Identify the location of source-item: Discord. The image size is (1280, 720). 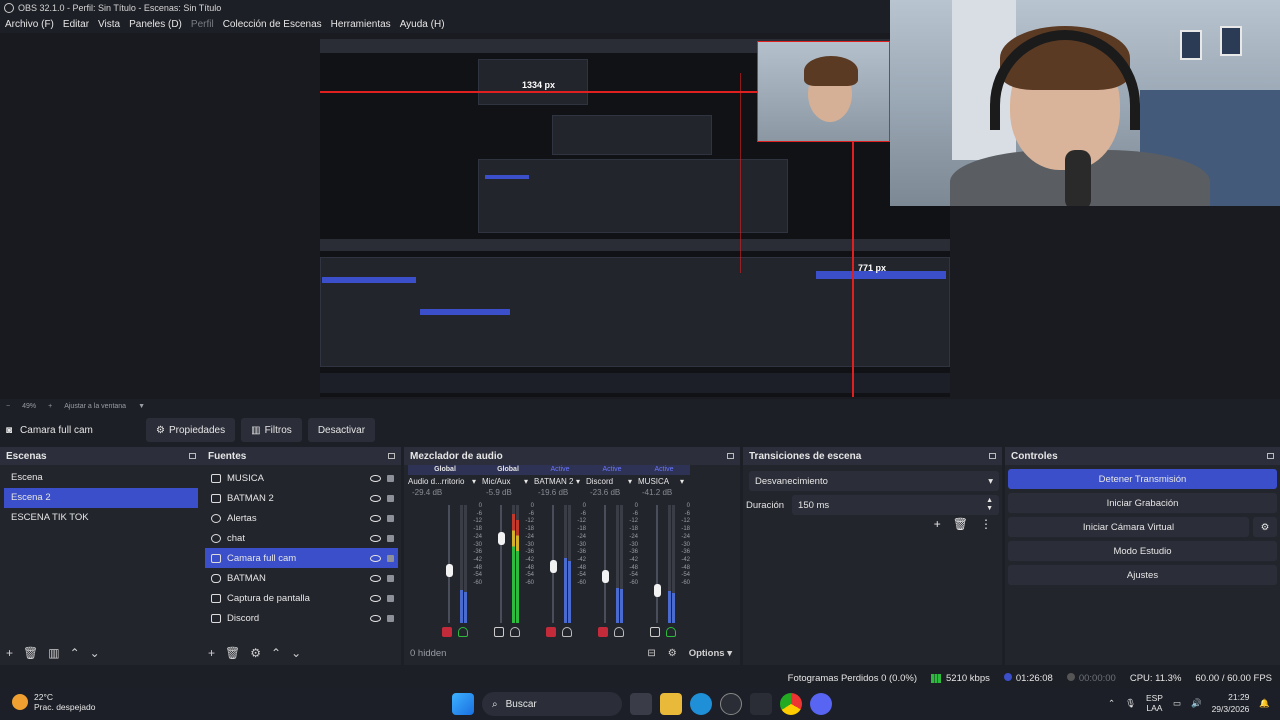
(301, 618).